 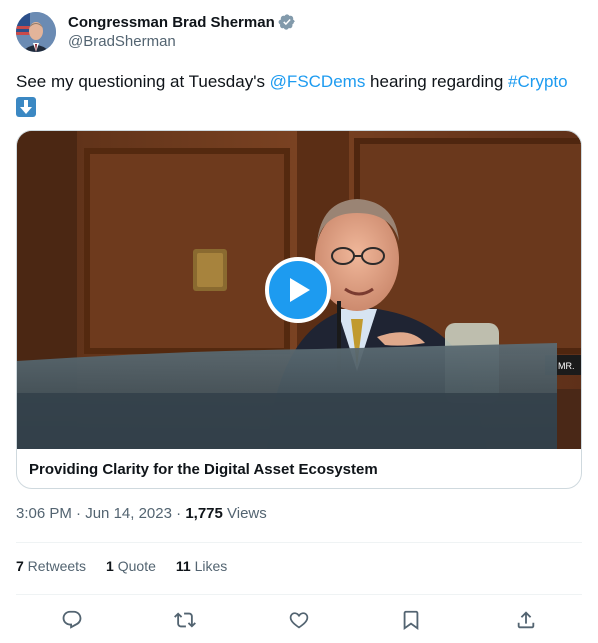 What do you see at coordinates (183, 566) in the screenshot?
I see `likes-count: 11` at bounding box center [183, 566].